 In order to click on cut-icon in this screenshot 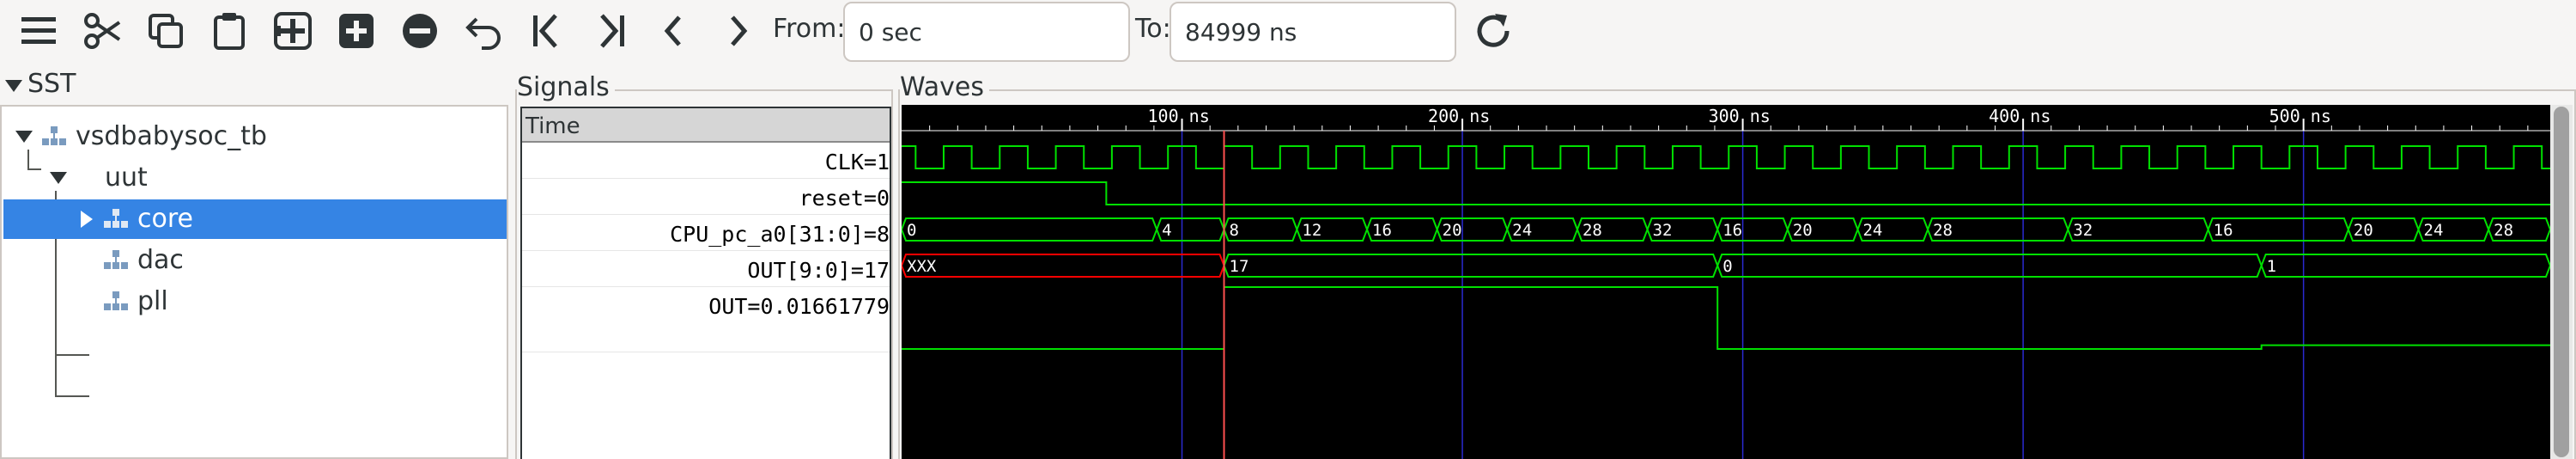, I will do `click(102, 31)`.